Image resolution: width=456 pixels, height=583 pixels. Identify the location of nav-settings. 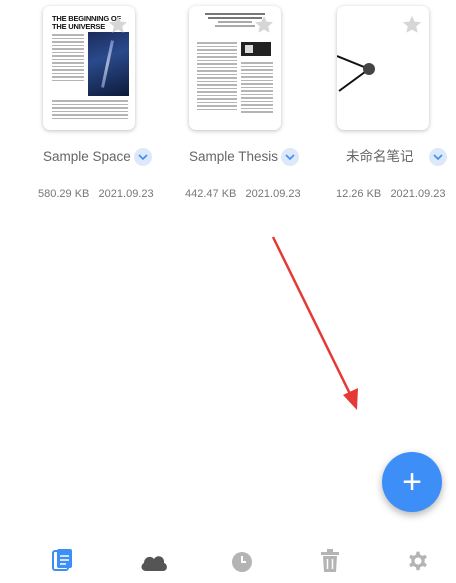
(418, 561).